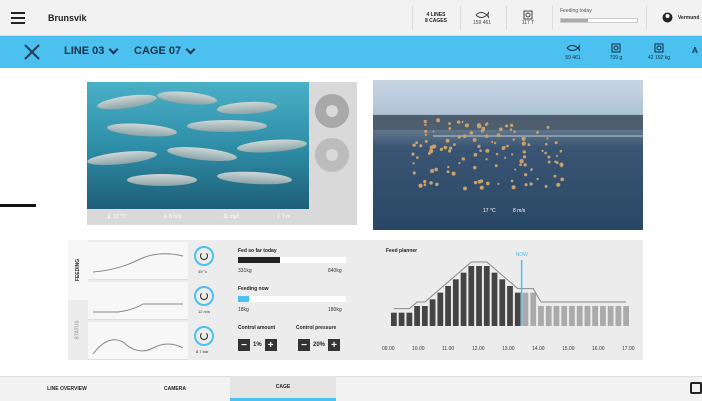 The height and width of the screenshot is (401, 702). Describe the element at coordinates (18, 18) in the screenshot. I see `menu-icon` at that location.